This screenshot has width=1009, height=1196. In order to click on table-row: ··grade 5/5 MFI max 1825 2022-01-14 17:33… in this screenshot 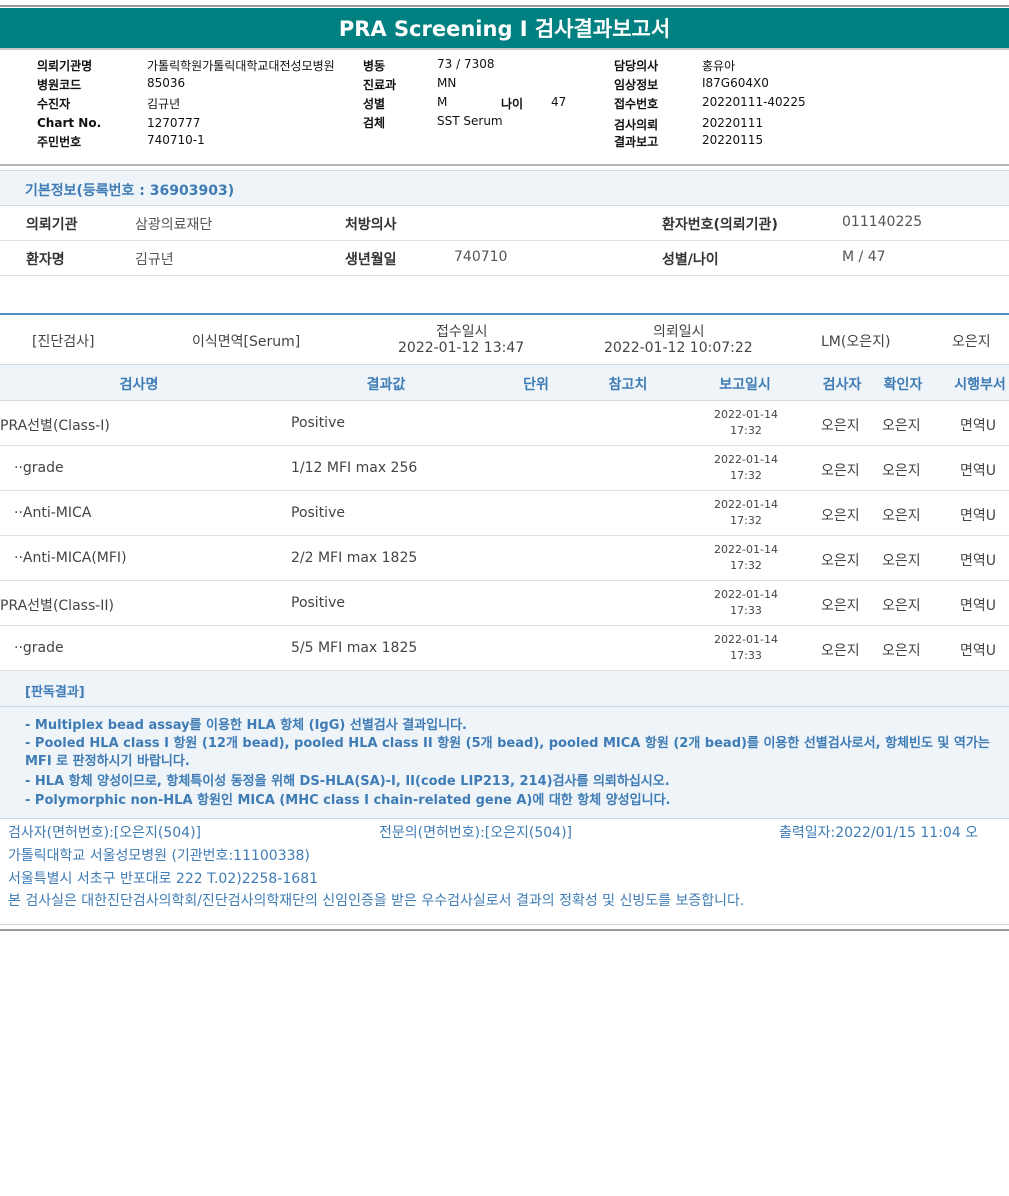, I will do `click(504, 648)`.